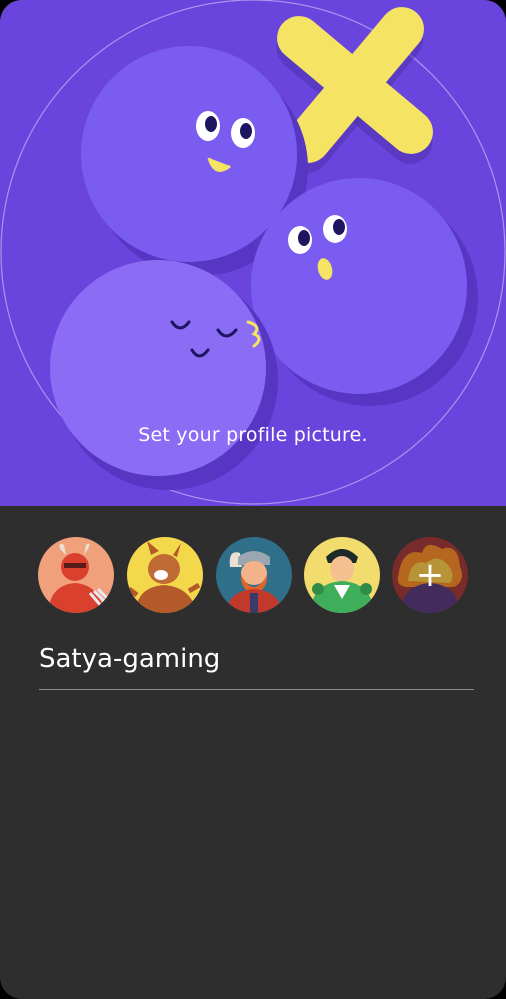 Image resolution: width=506 pixels, height=999 pixels. What do you see at coordinates (256, 665) in the screenshot?
I see `username-field: Satya-gaming` at bounding box center [256, 665].